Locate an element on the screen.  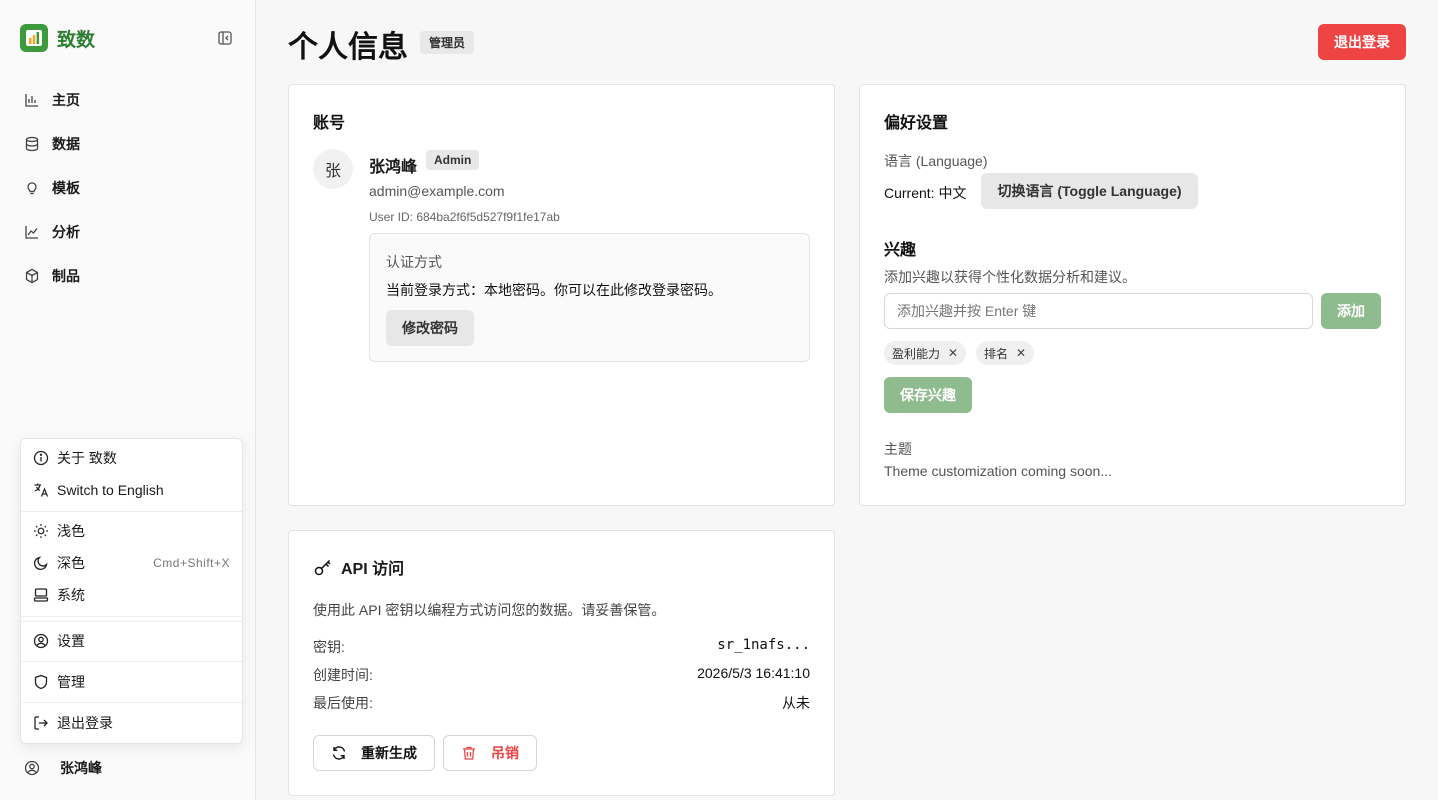
interests-title: 兴趣 is located at coordinates (900, 250).